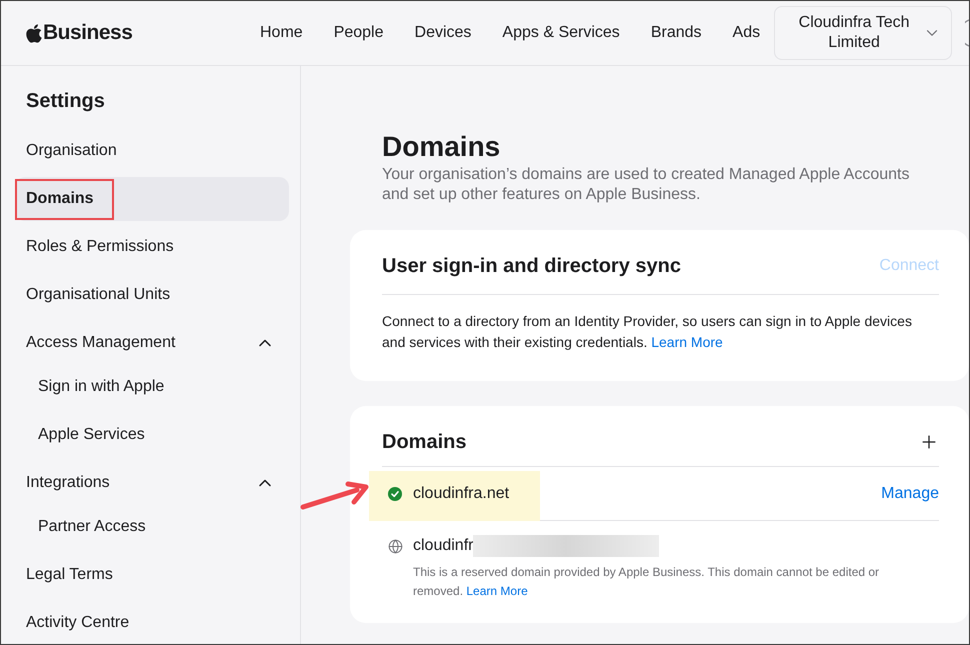 This screenshot has height=645, width=970. What do you see at coordinates (334, 496) in the screenshot?
I see `pointer-arrow` at bounding box center [334, 496].